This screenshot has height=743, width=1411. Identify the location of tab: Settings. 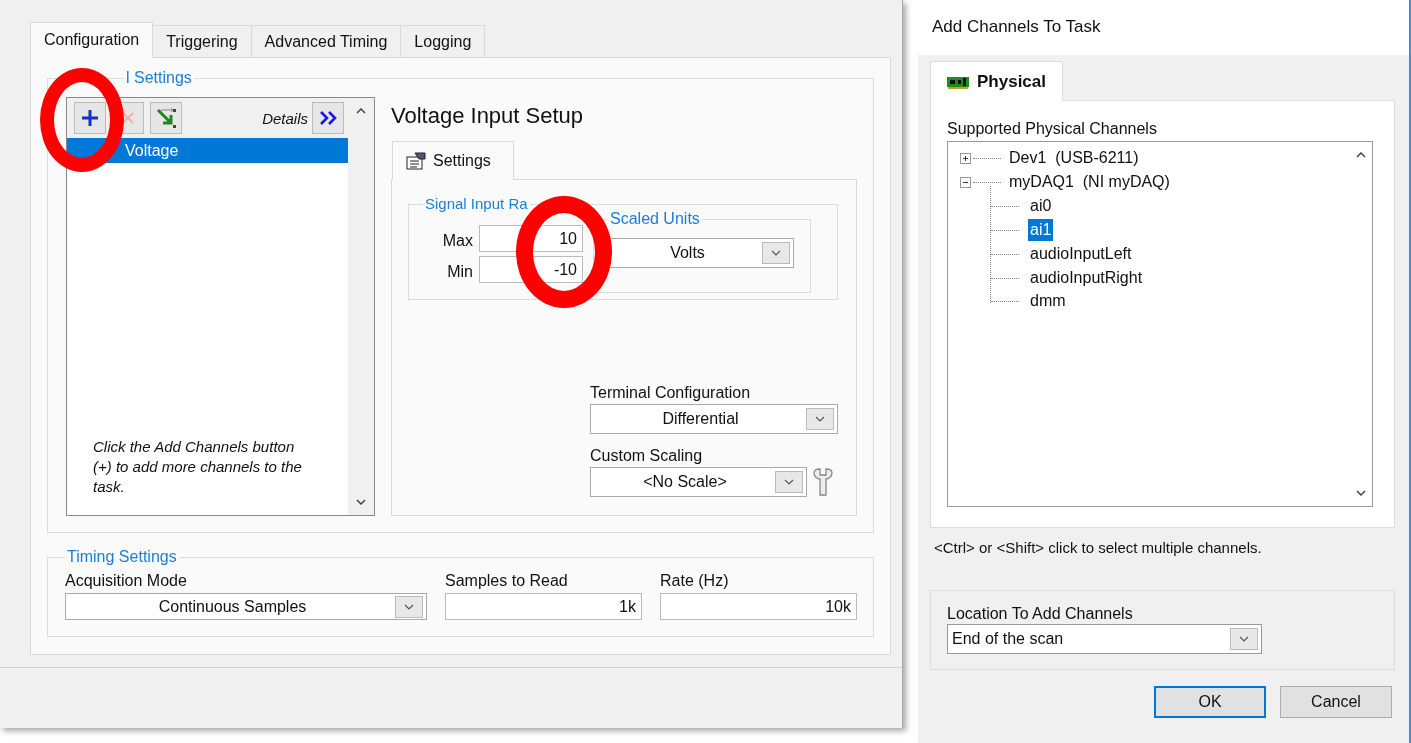
(453, 160).